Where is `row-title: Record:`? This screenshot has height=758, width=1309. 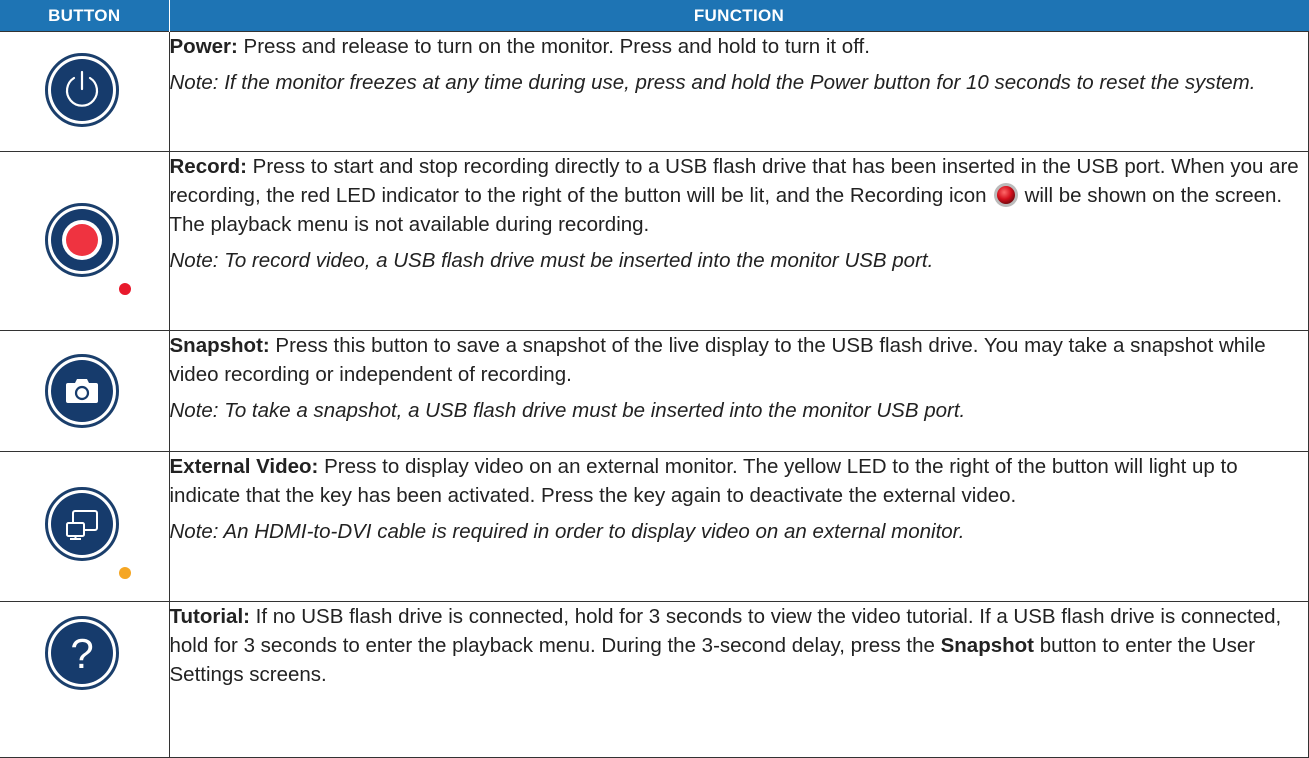
row-title: Record: is located at coordinates (208, 166).